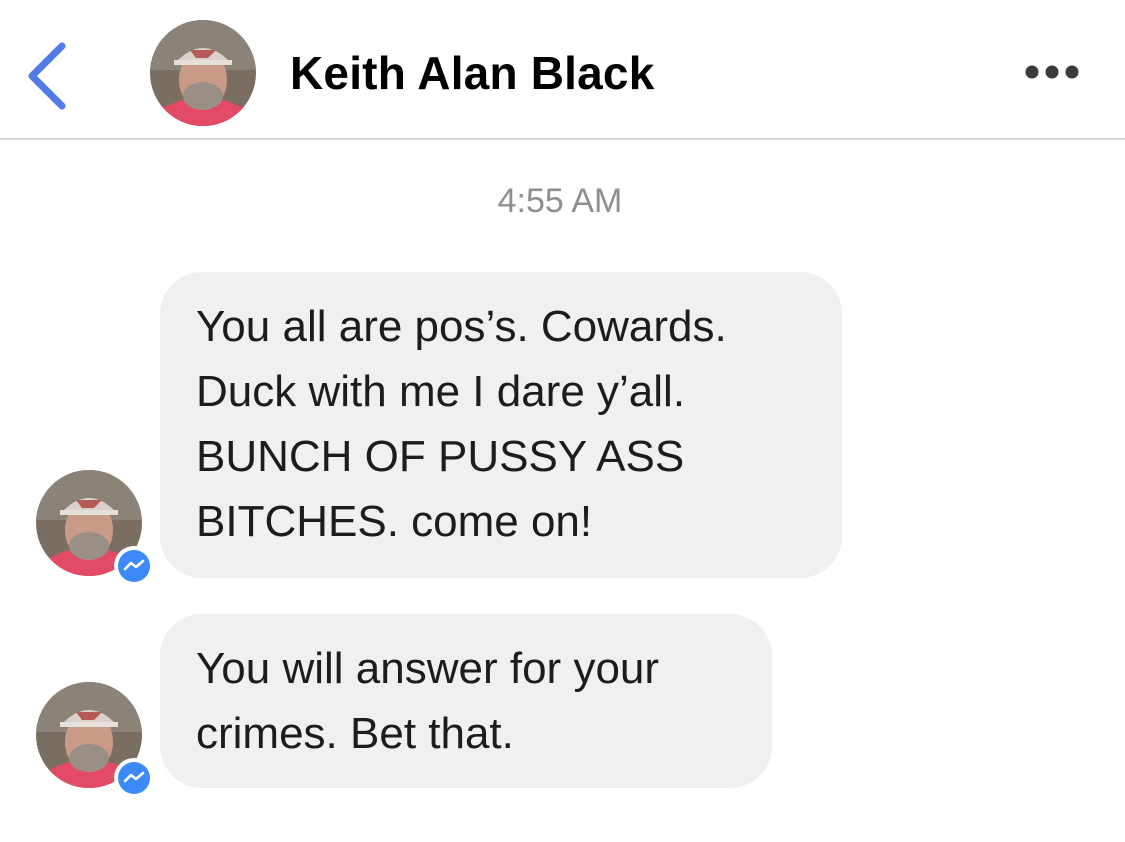 The height and width of the screenshot is (842, 1125). I want to click on more-options-button, so click(1052, 72).